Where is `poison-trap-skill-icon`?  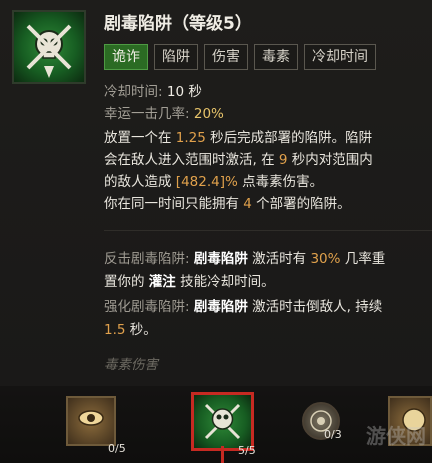
poison-trap-skill-icon is located at coordinates (49, 47).